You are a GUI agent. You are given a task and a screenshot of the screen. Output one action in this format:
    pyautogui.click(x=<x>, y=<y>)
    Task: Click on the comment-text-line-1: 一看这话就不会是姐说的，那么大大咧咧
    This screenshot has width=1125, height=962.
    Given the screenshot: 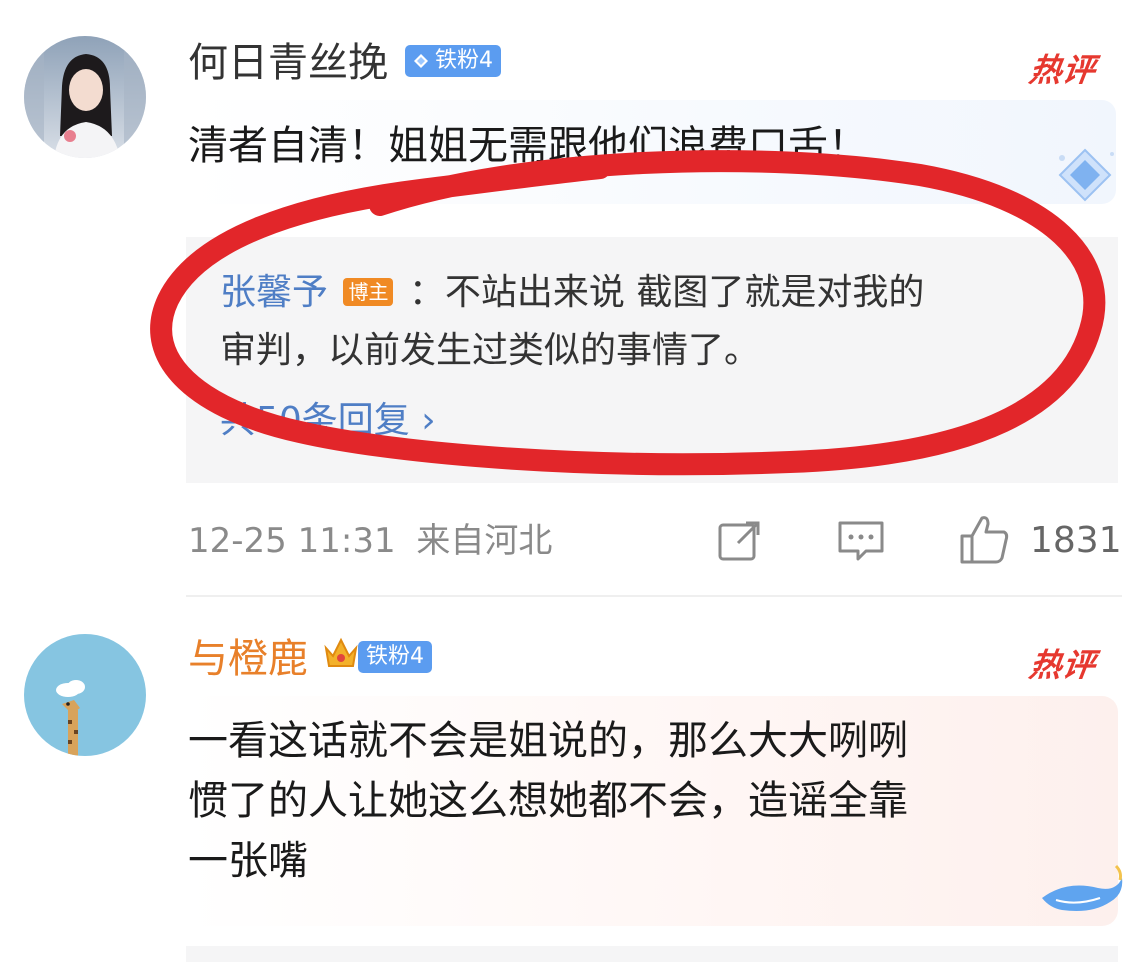 What is the action you would take?
    pyautogui.click(x=548, y=741)
    